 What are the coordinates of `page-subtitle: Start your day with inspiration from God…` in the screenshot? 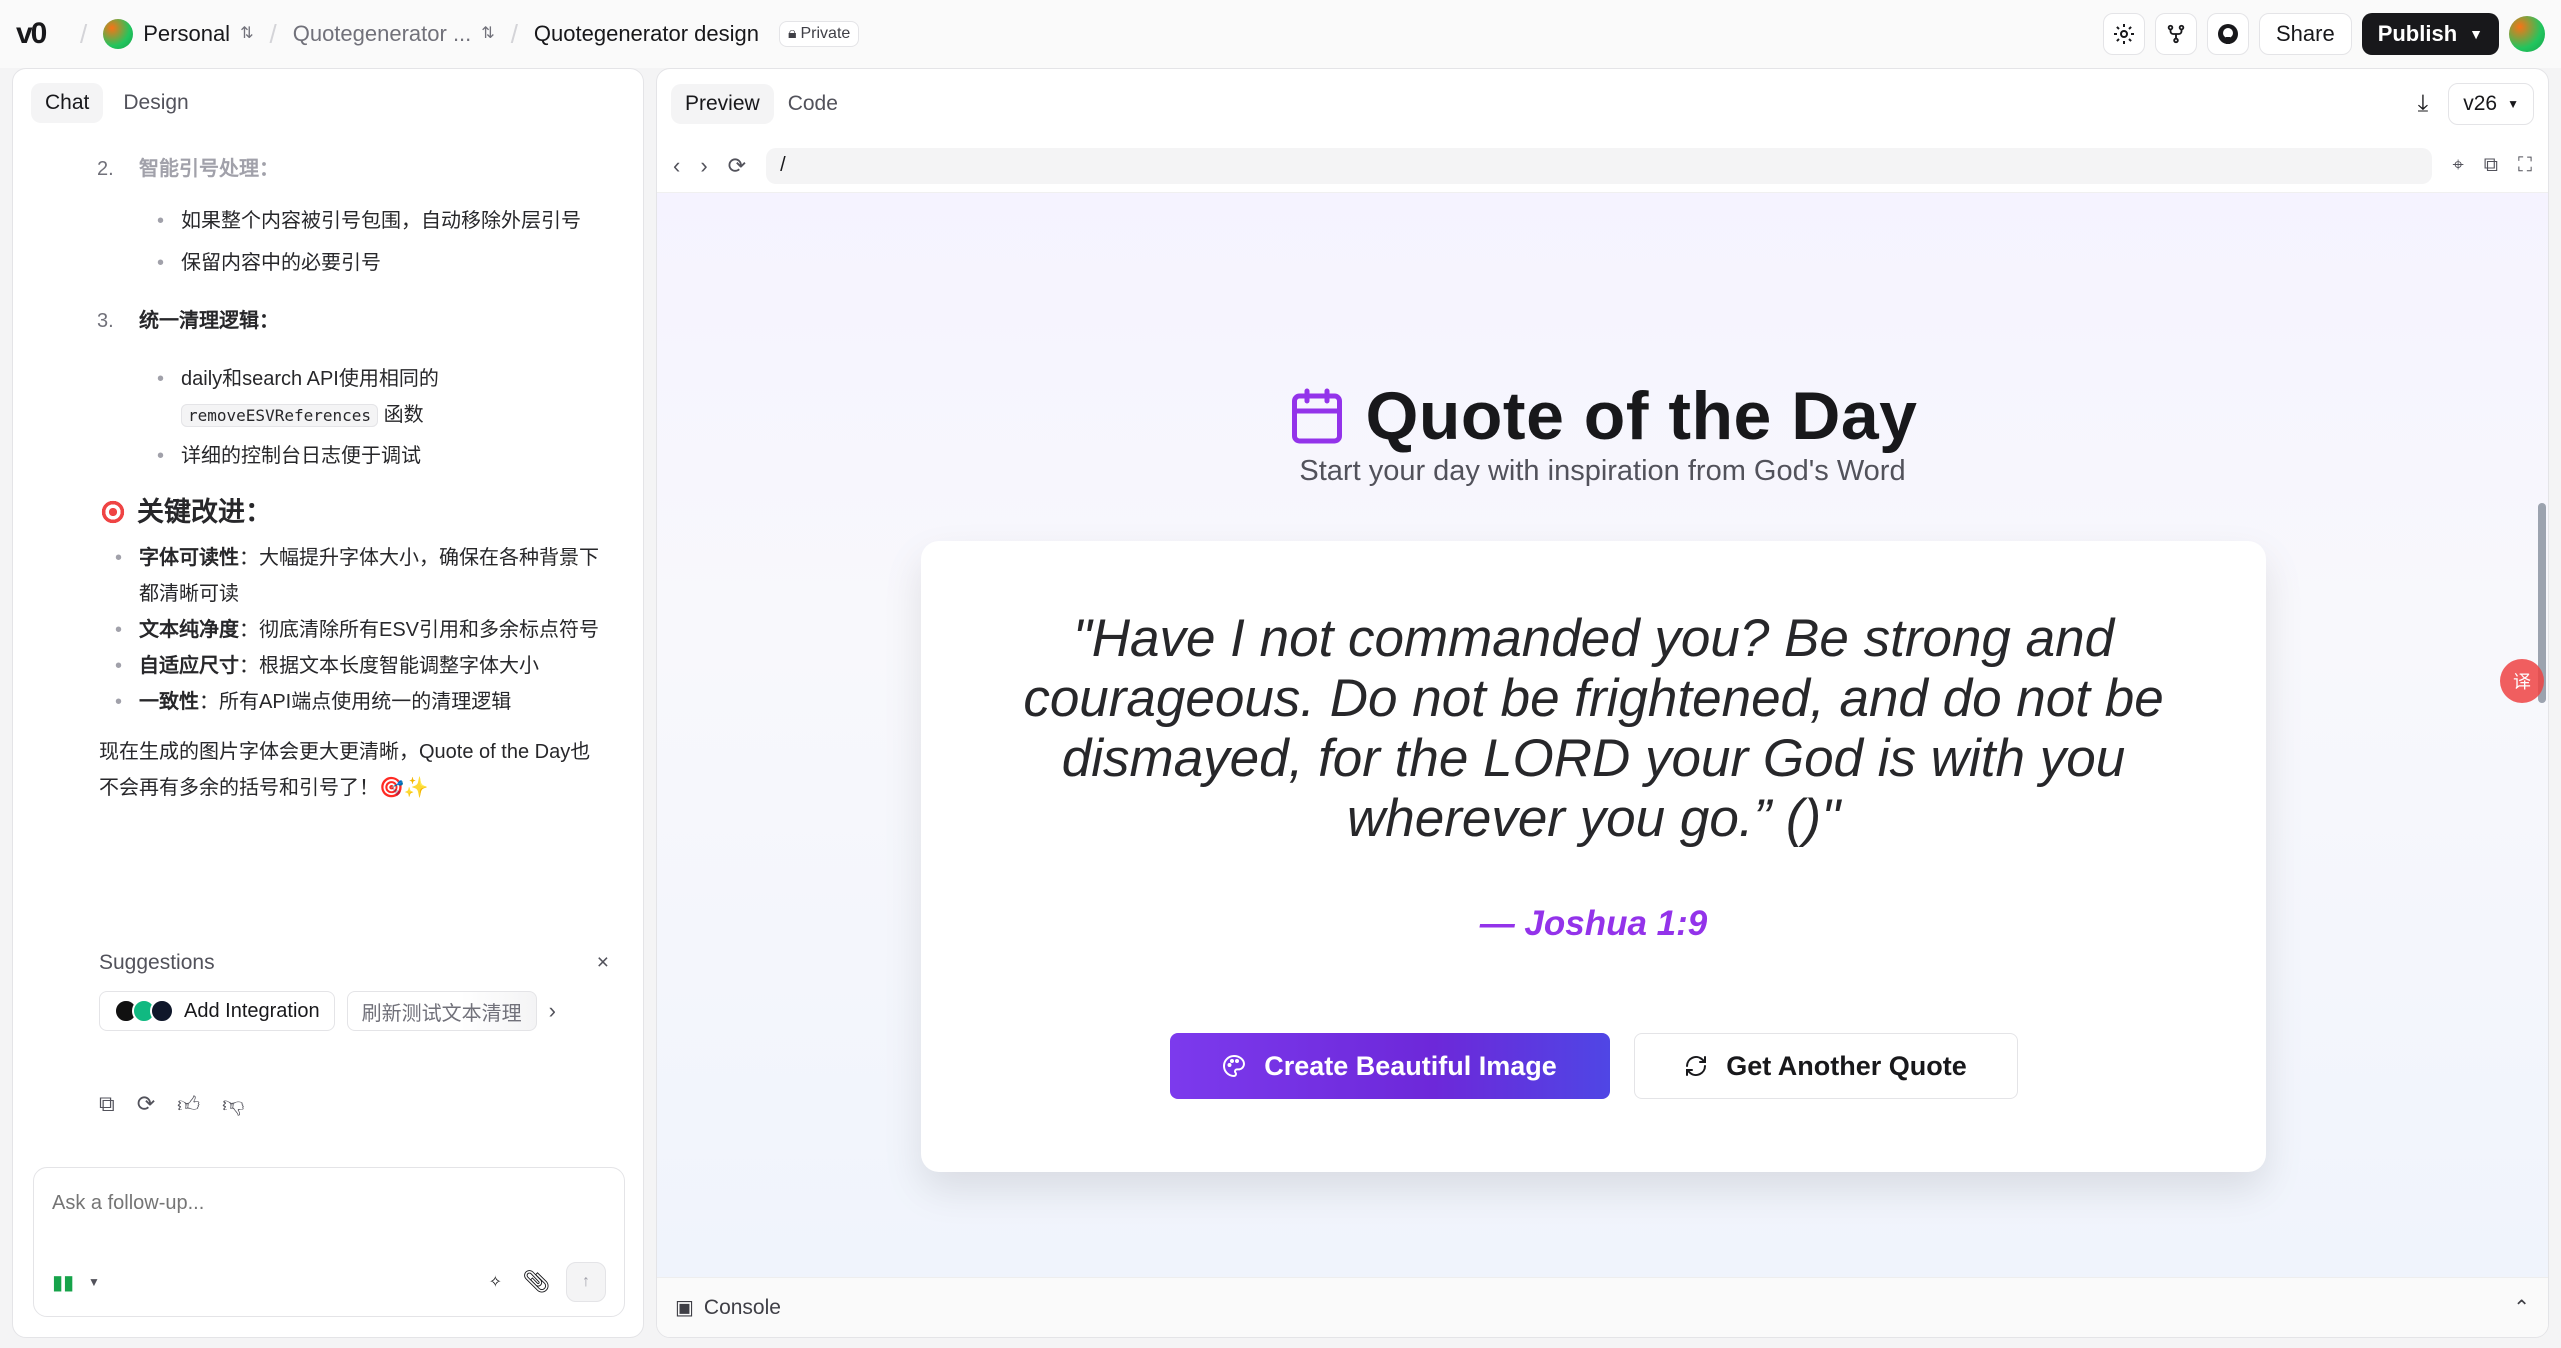 It's located at (1602, 471).